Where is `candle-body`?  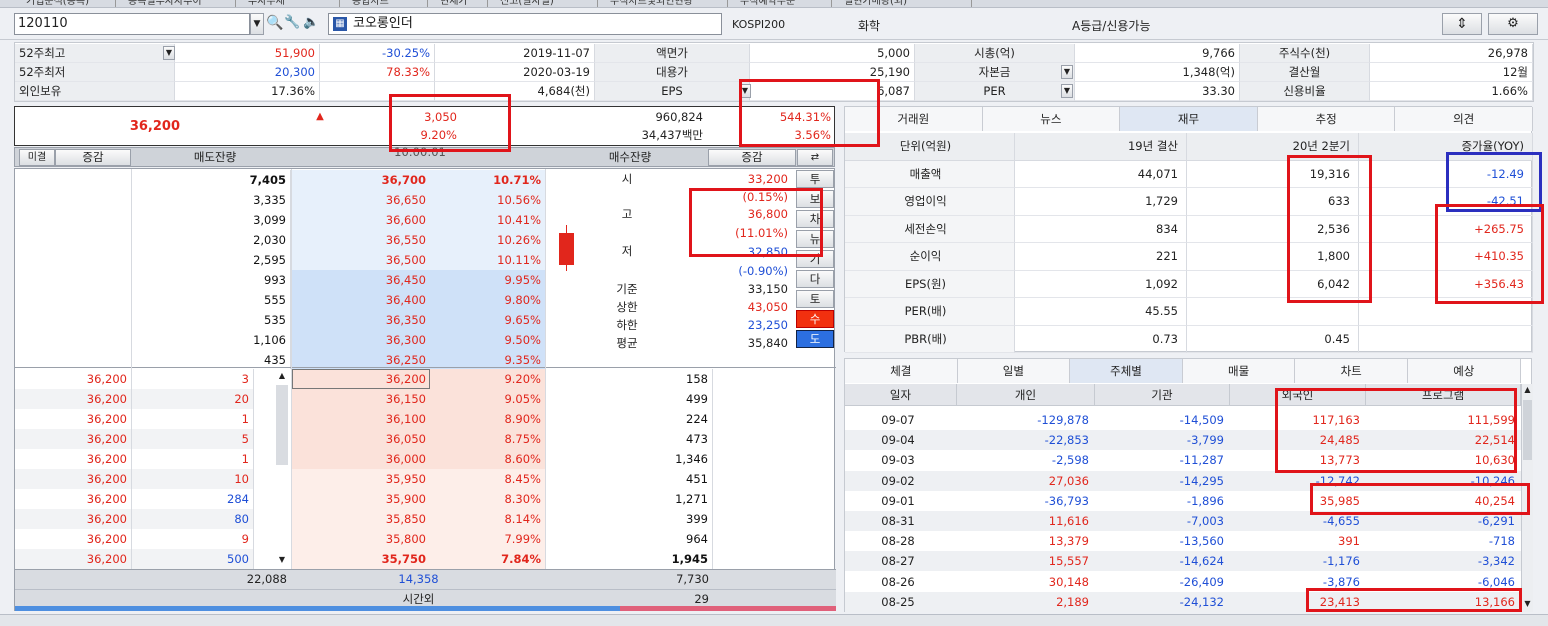
candle-body is located at coordinates (566, 249).